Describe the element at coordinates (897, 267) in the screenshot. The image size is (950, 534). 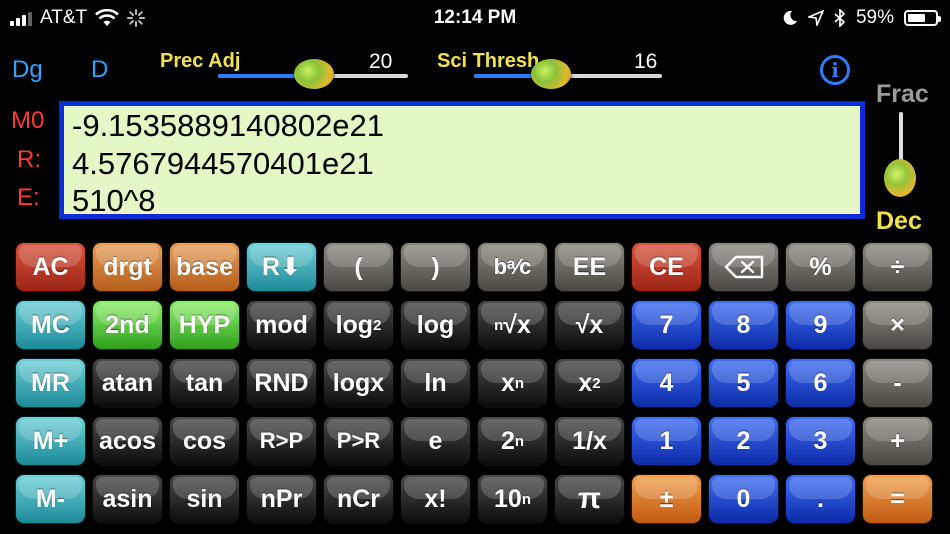
I see `divide-button: ÷` at that location.